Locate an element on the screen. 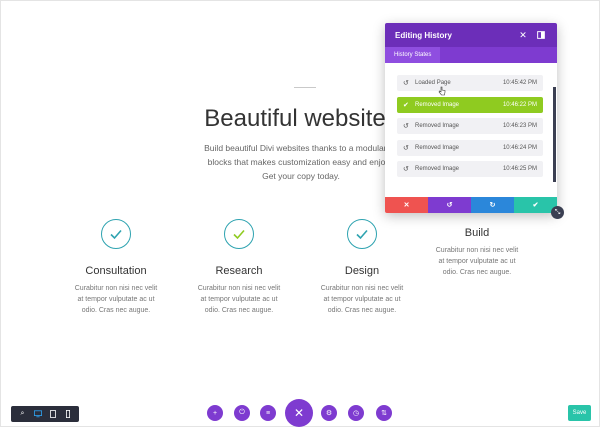 This screenshot has height=427, width=600. close-builder-icon: ✕ is located at coordinates (299, 413).